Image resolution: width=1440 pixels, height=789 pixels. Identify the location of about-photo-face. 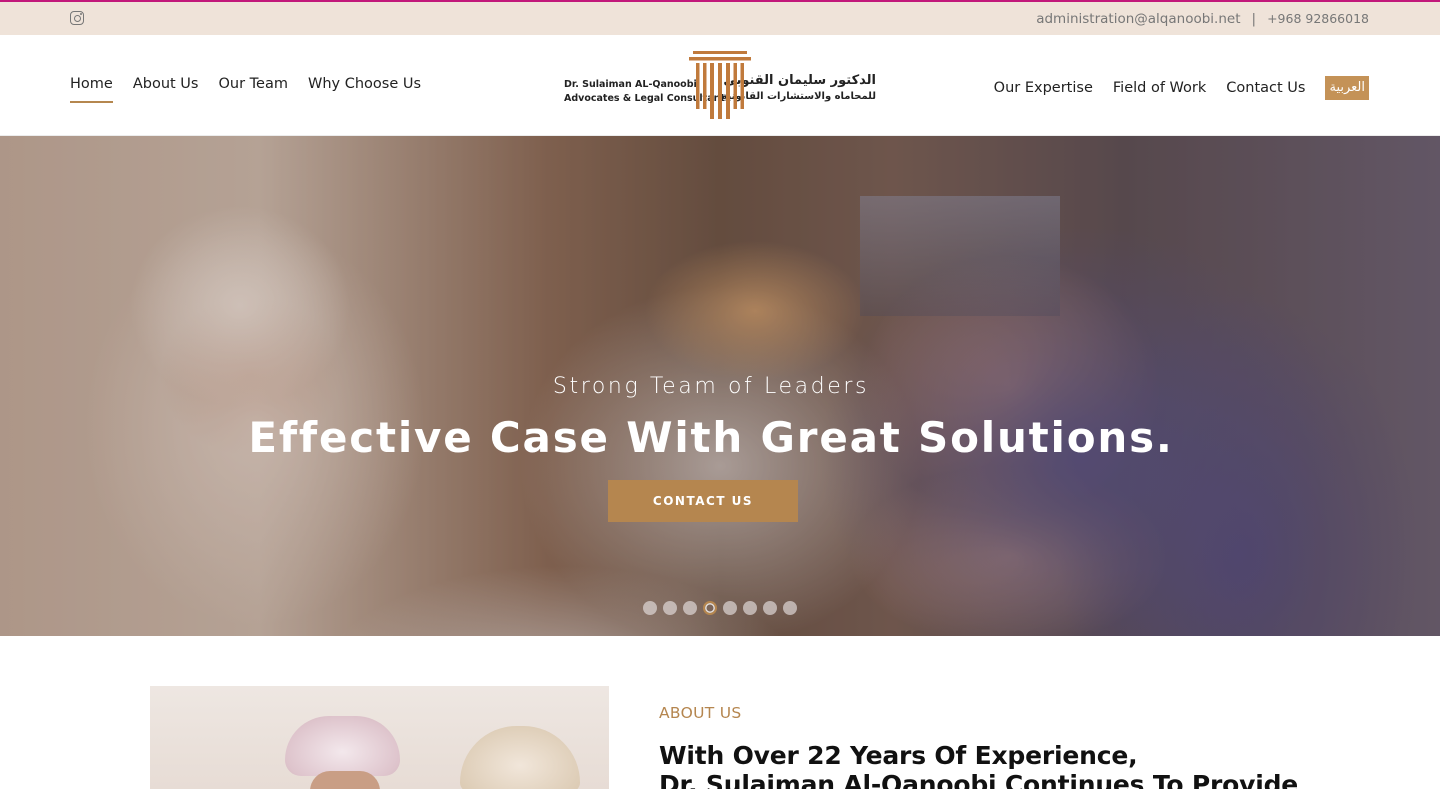
(345, 780).